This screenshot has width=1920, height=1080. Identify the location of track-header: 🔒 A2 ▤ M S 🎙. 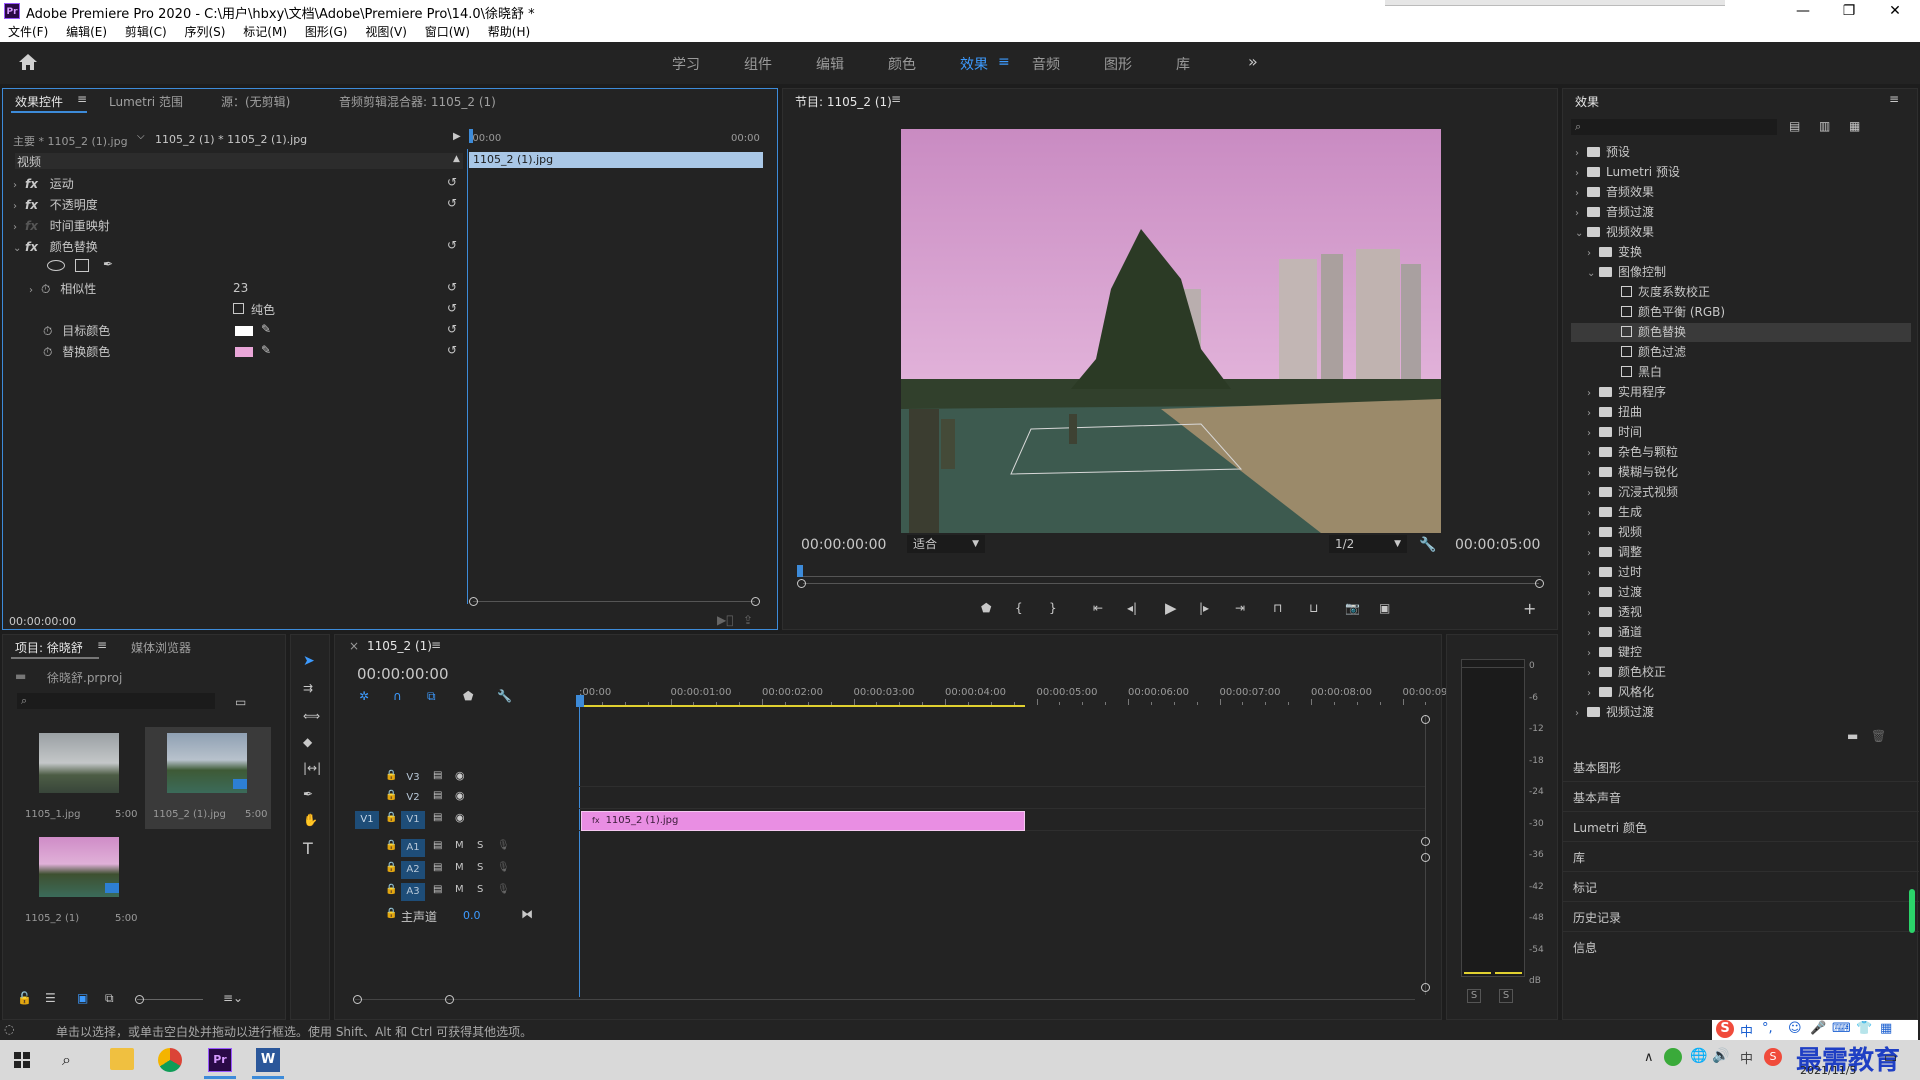
(457, 870).